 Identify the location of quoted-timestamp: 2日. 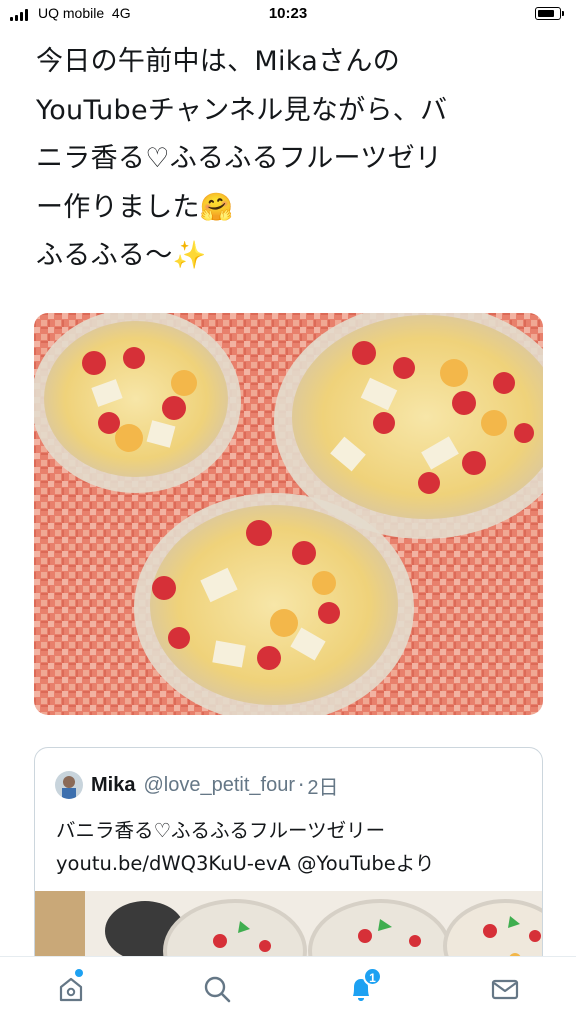
(323, 787).